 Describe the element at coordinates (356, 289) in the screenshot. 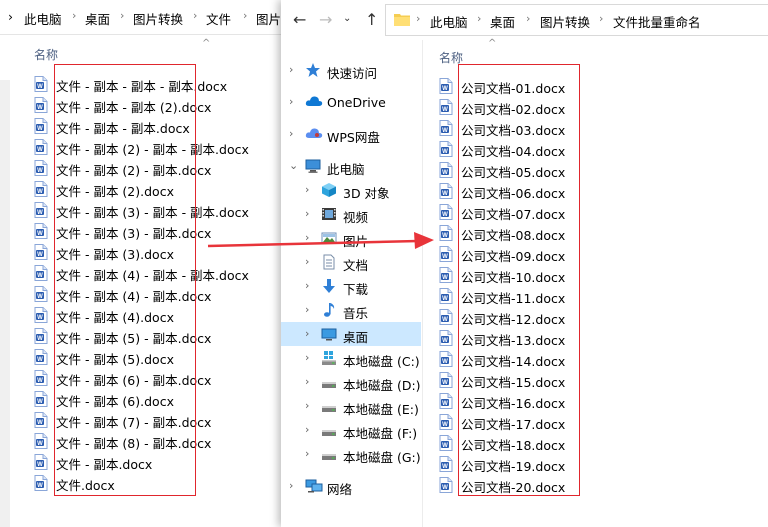

I see `nav-item-label: 下载` at that location.